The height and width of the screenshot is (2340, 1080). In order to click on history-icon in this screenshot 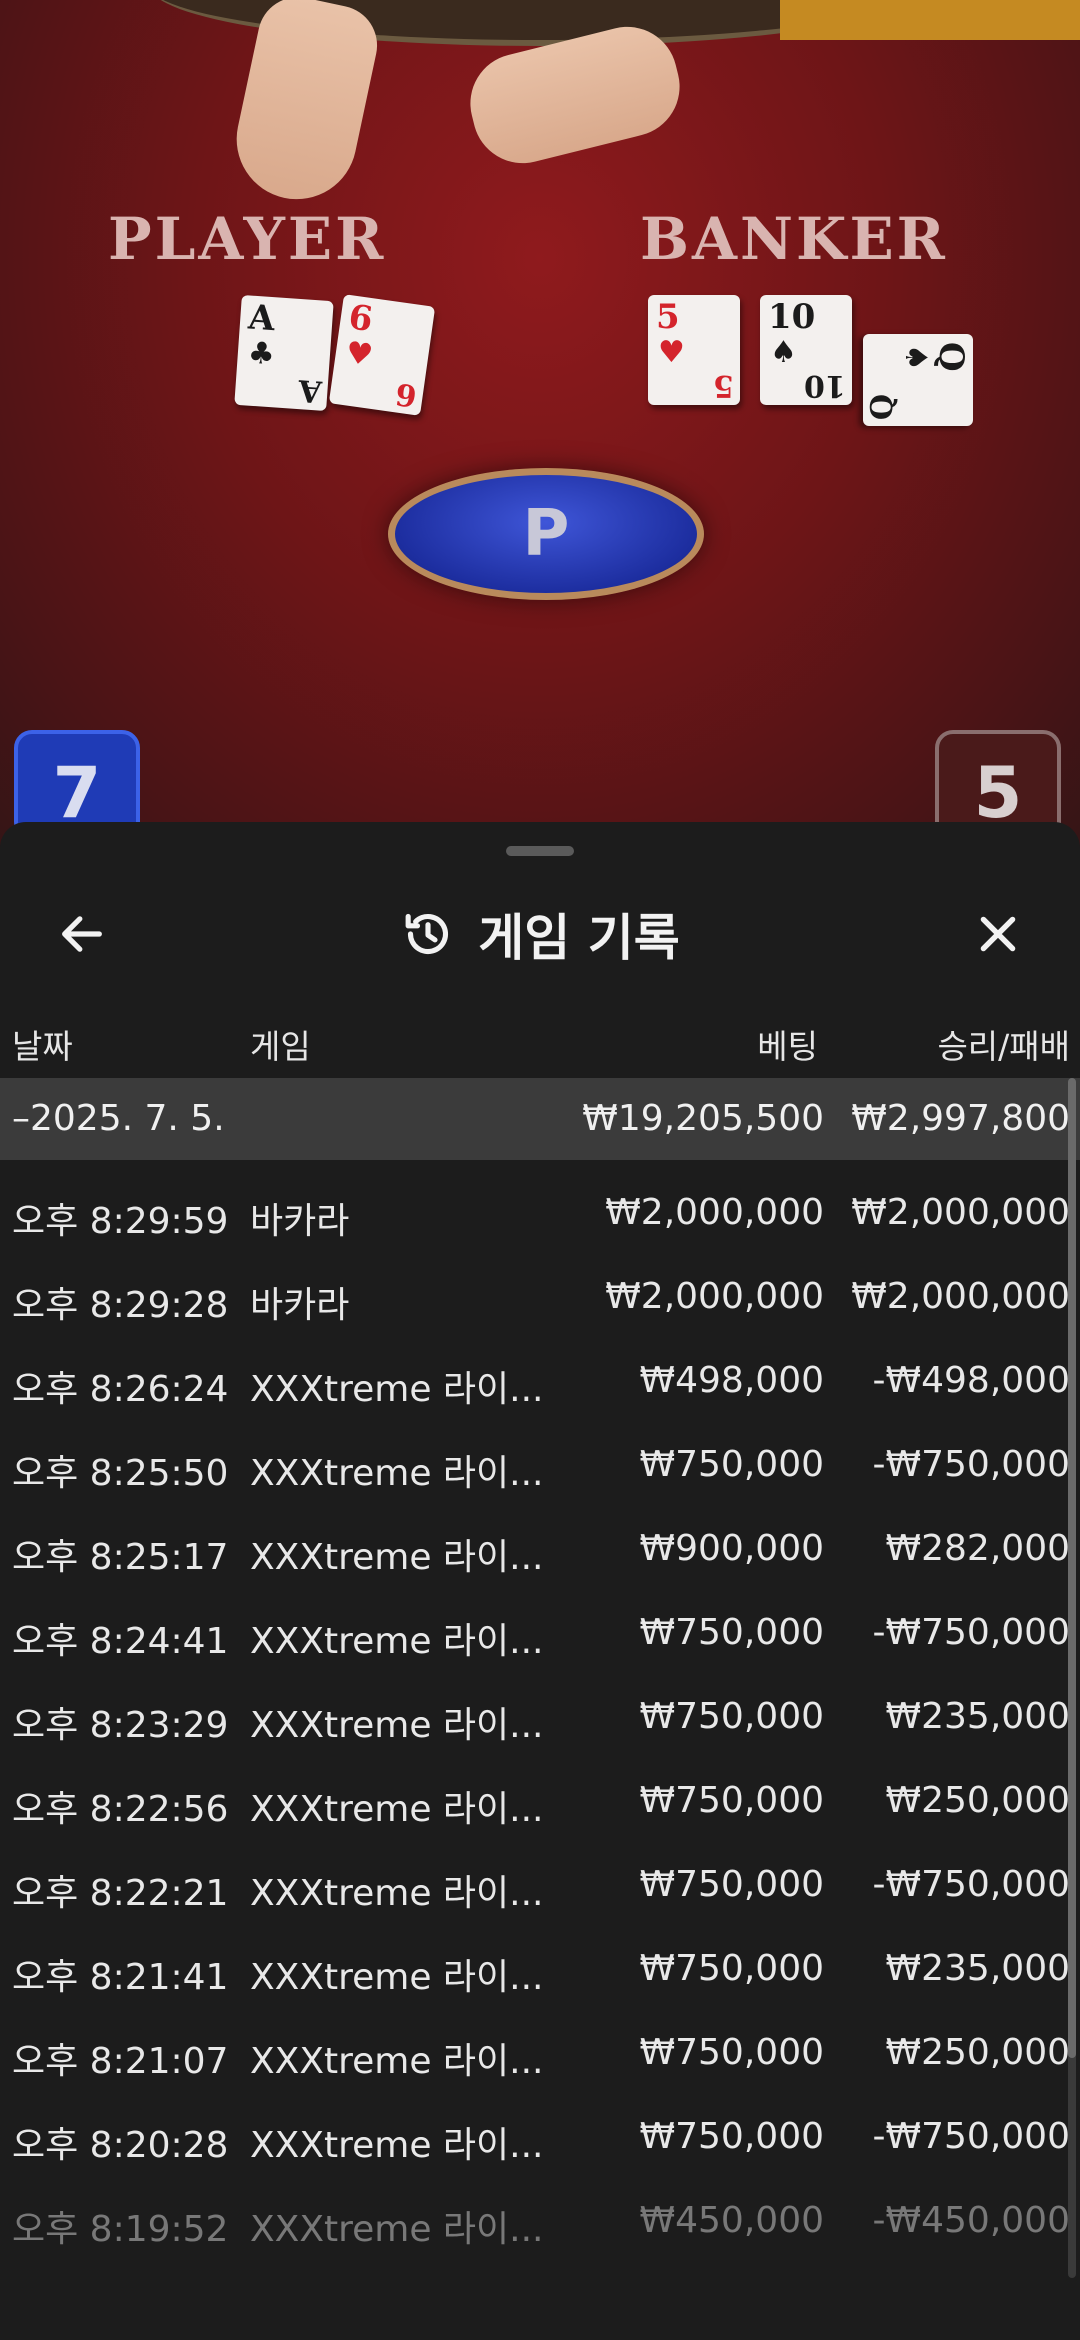, I will do `click(427, 934)`.